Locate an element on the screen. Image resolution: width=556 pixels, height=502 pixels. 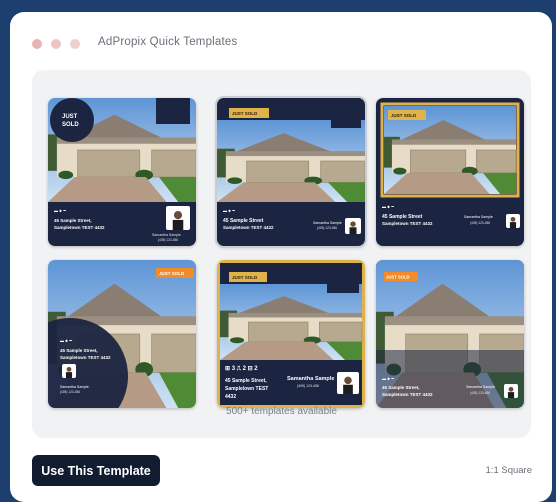
close-window-dot is located at coordinates (37, 44).